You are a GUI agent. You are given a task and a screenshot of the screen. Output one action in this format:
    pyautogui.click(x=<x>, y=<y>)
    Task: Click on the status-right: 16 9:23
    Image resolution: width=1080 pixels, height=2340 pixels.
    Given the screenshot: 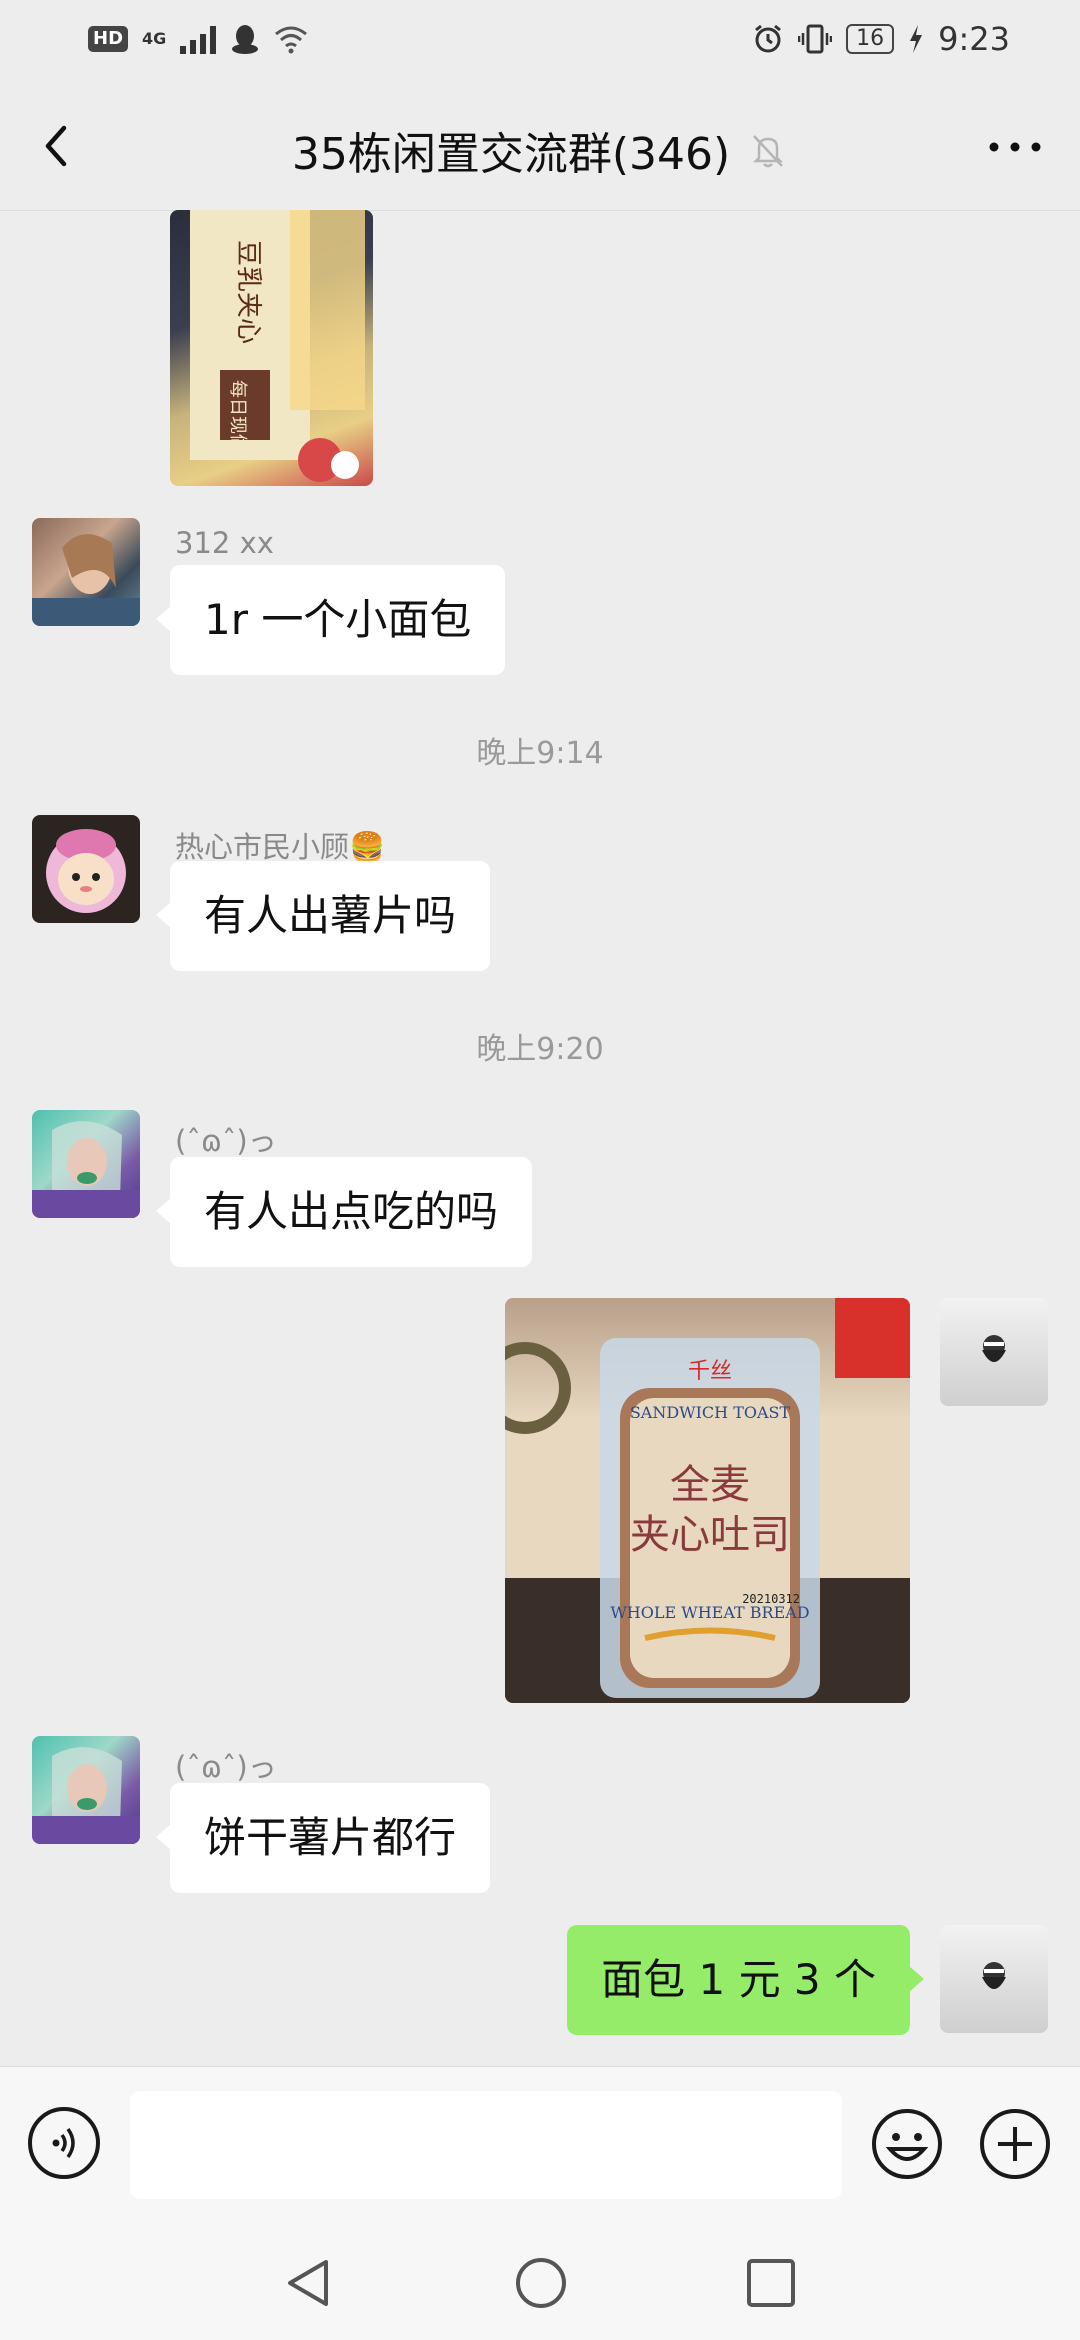 What is the action you would take?
    pyautogui.click(x=881, y=39)
    